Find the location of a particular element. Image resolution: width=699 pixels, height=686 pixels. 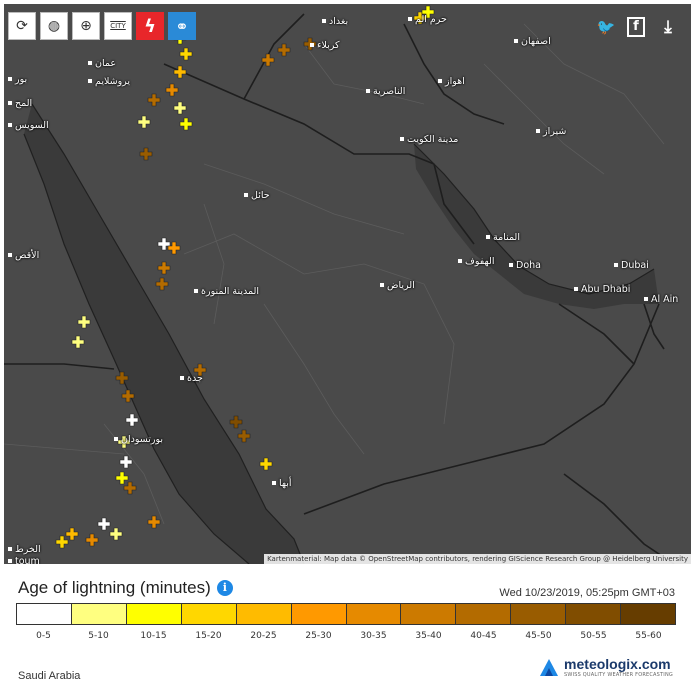

lightning-icon: ϟ is located at coordinates (150, 26).